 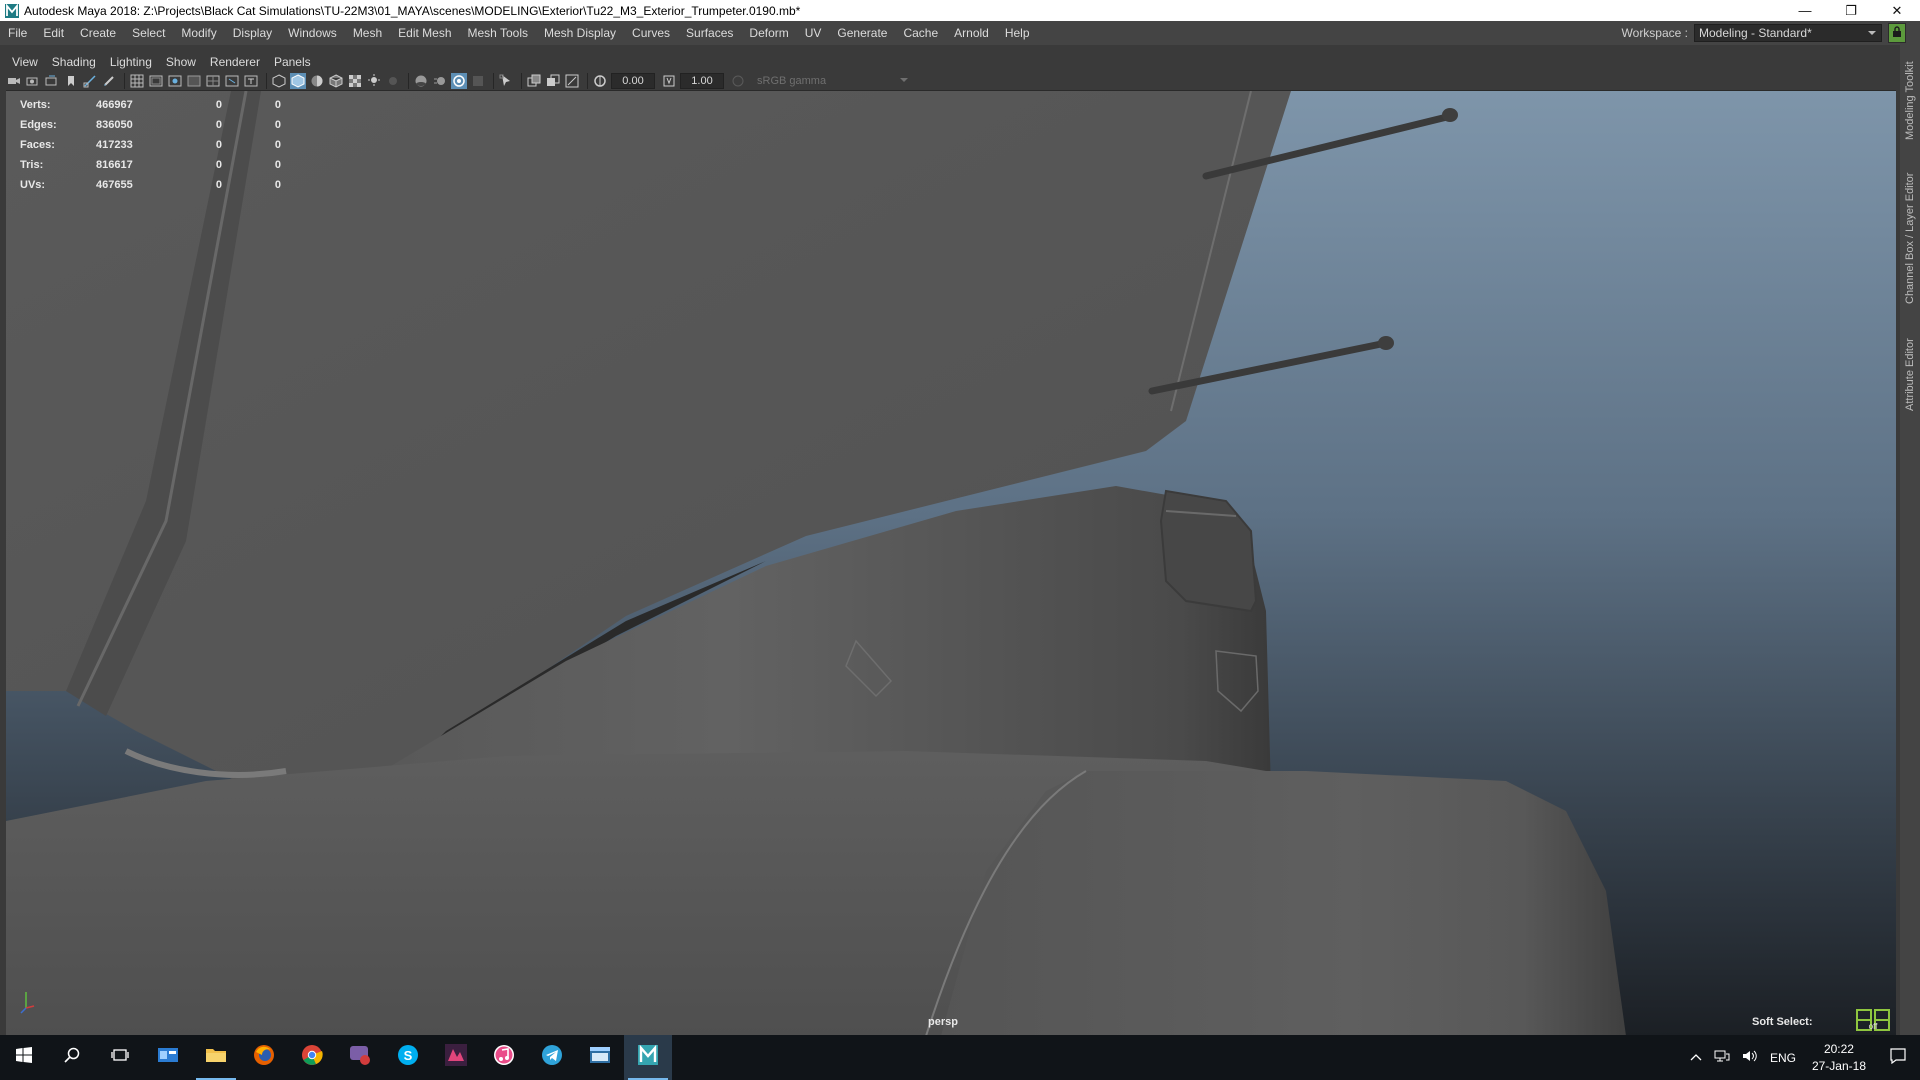 I want to click on menu-windows: Windows, so click(x=312, y=33).